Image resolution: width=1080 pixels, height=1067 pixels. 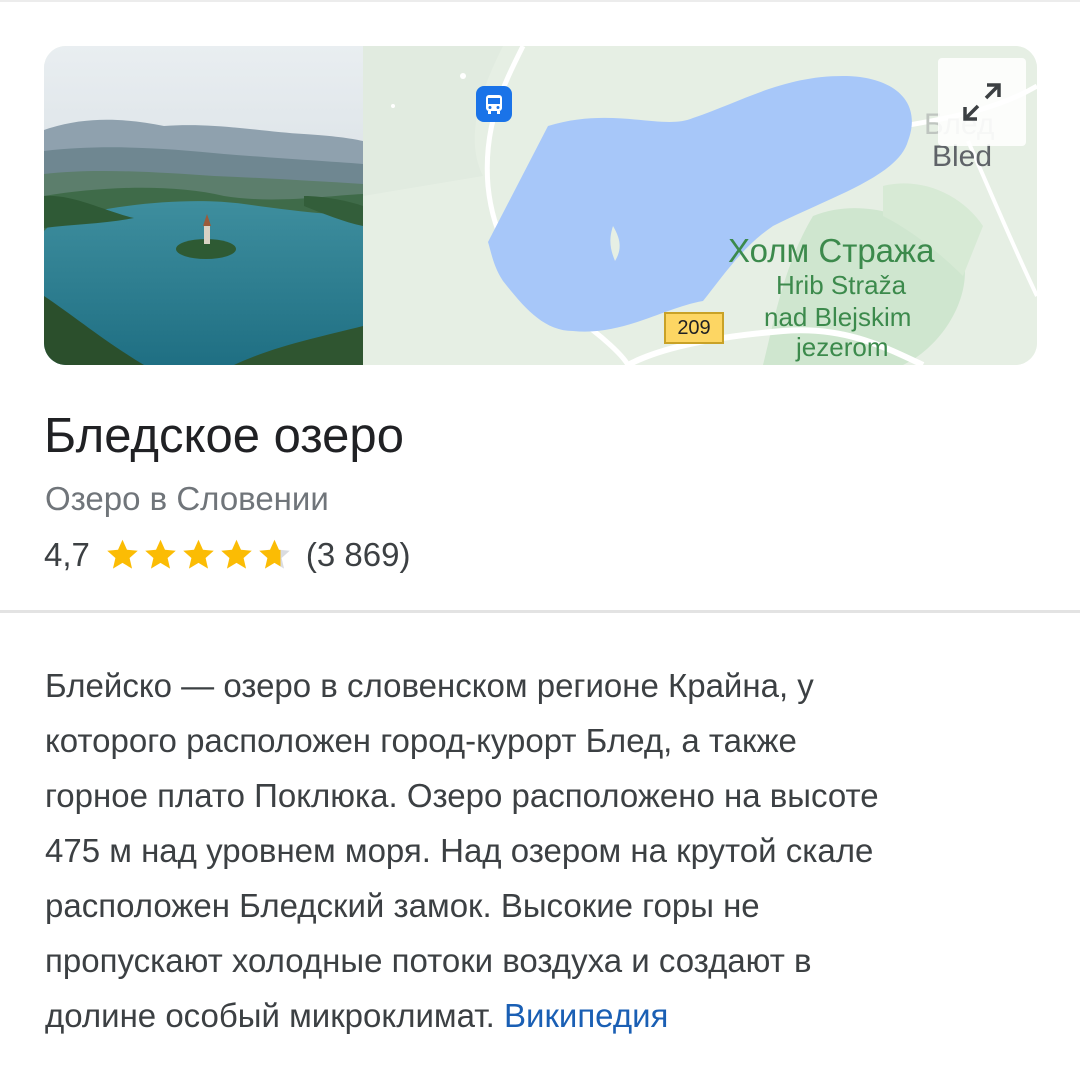 I want to click on top-divider, so click(x=540, y=1).